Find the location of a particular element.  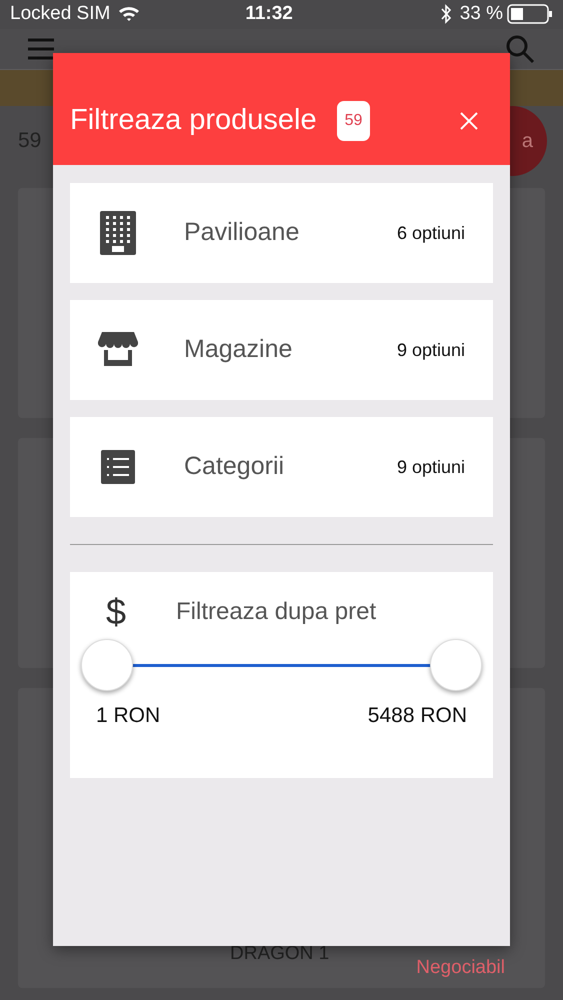

dollar-icon: $ is located at coordinates (116, 612).